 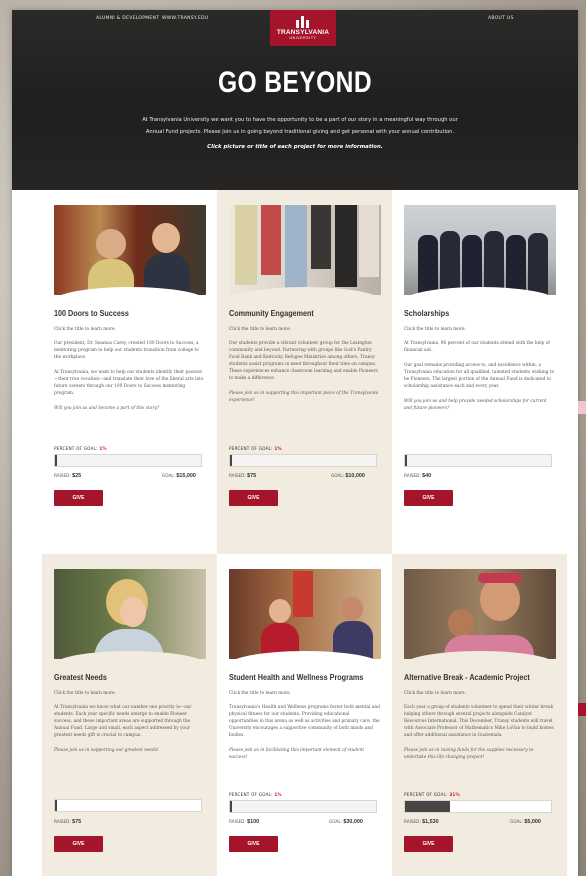 I want to click on logo-subtitle: UNIVERSITY, so click(x=303, y=38).